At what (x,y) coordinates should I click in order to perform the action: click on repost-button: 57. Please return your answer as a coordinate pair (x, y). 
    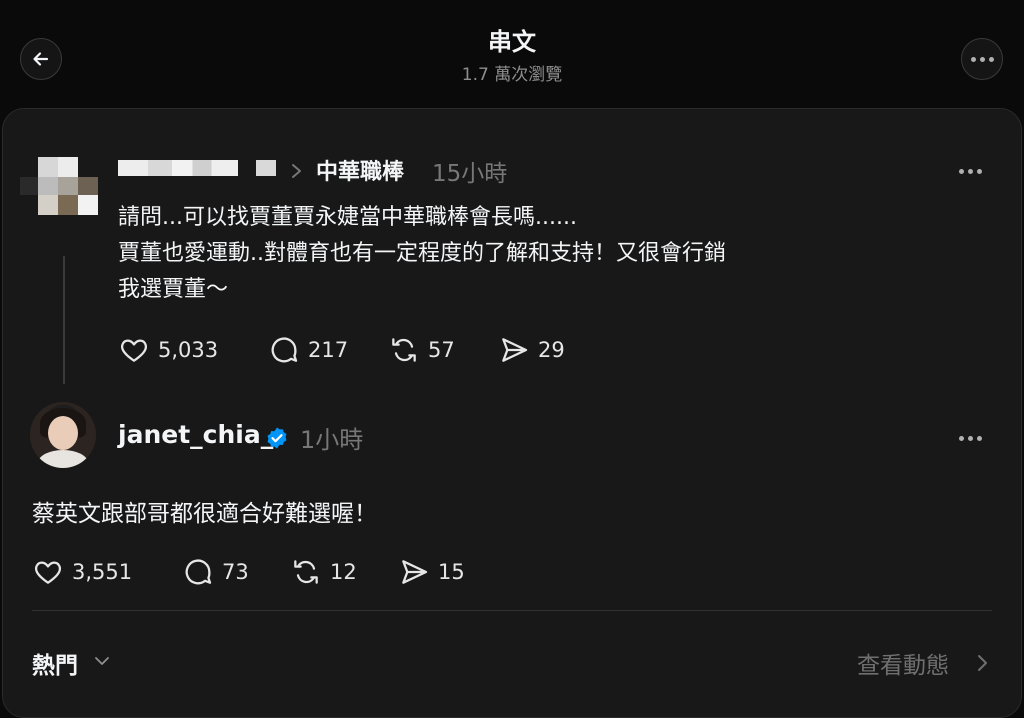
    Looking at the image, I should click on (443, 350).